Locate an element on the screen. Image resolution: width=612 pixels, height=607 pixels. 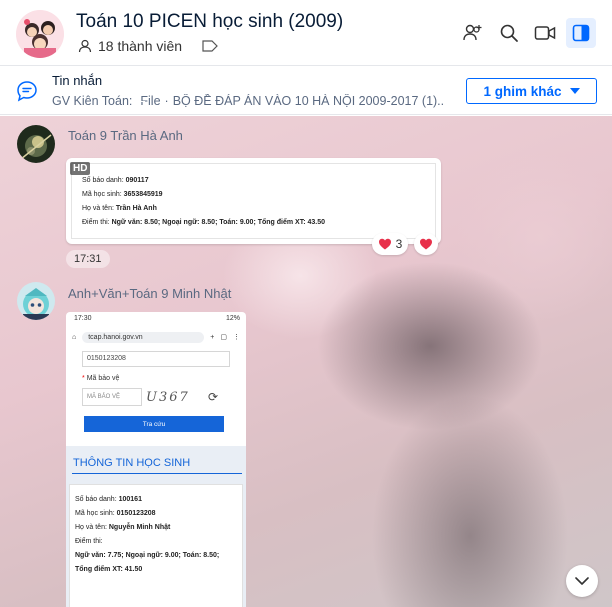
sidebar-toggle-button is located at coordinates (581, 33).